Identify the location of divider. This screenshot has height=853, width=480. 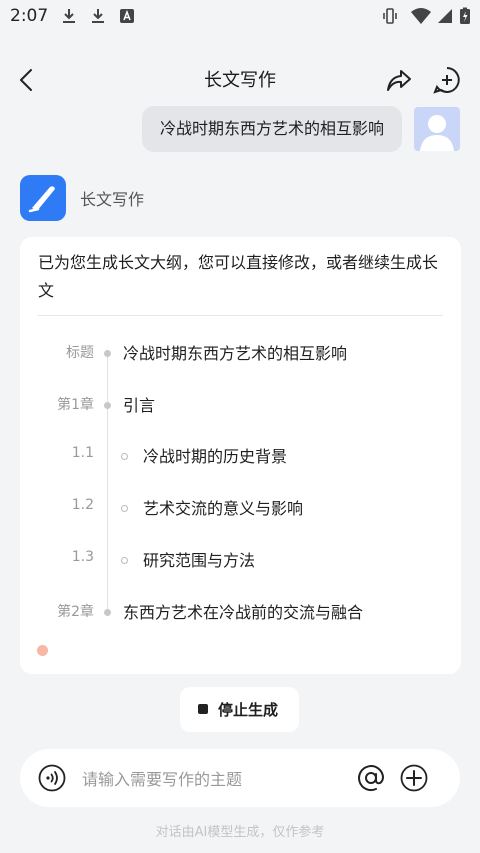
(240, 315).